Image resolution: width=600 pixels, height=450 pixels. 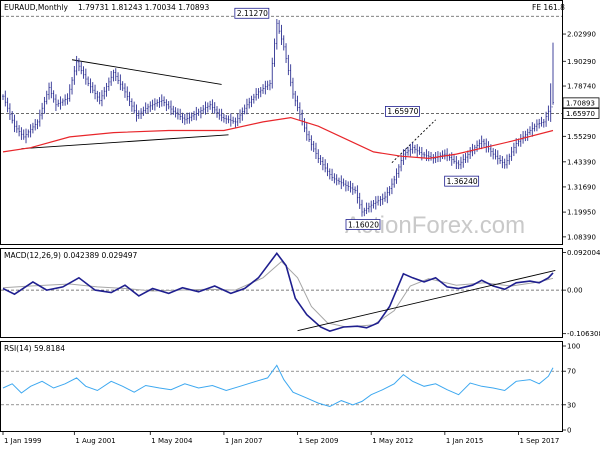 I want to click on svg-text: 1.70893, so click(x=580, y=104).